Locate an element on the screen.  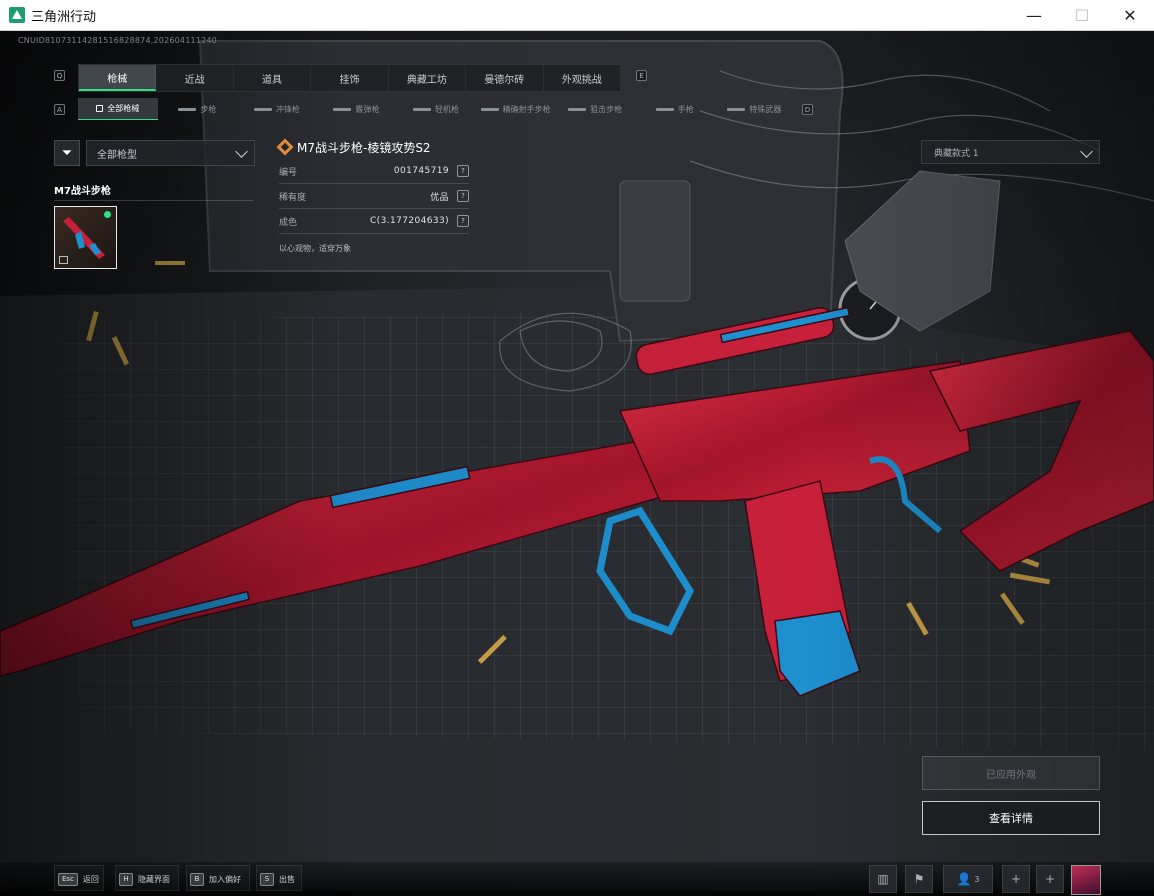
skin-description: 以心观物，适穿万象 is located at coordinates (315, 248).